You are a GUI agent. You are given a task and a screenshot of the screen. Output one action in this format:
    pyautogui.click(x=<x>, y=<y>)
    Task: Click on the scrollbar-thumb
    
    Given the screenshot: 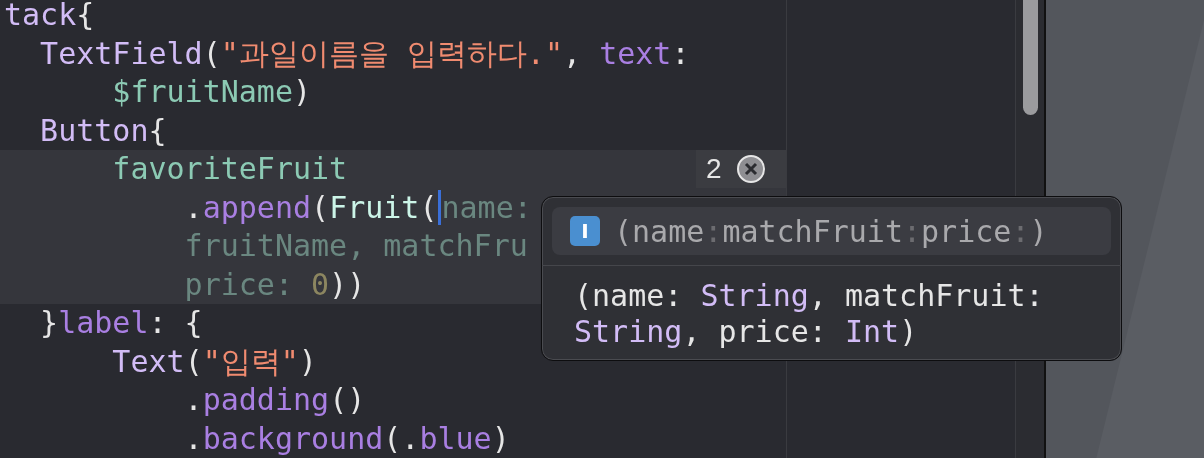 What is the action you would take?
    pyautogui.click(x=1030, y=57)
    